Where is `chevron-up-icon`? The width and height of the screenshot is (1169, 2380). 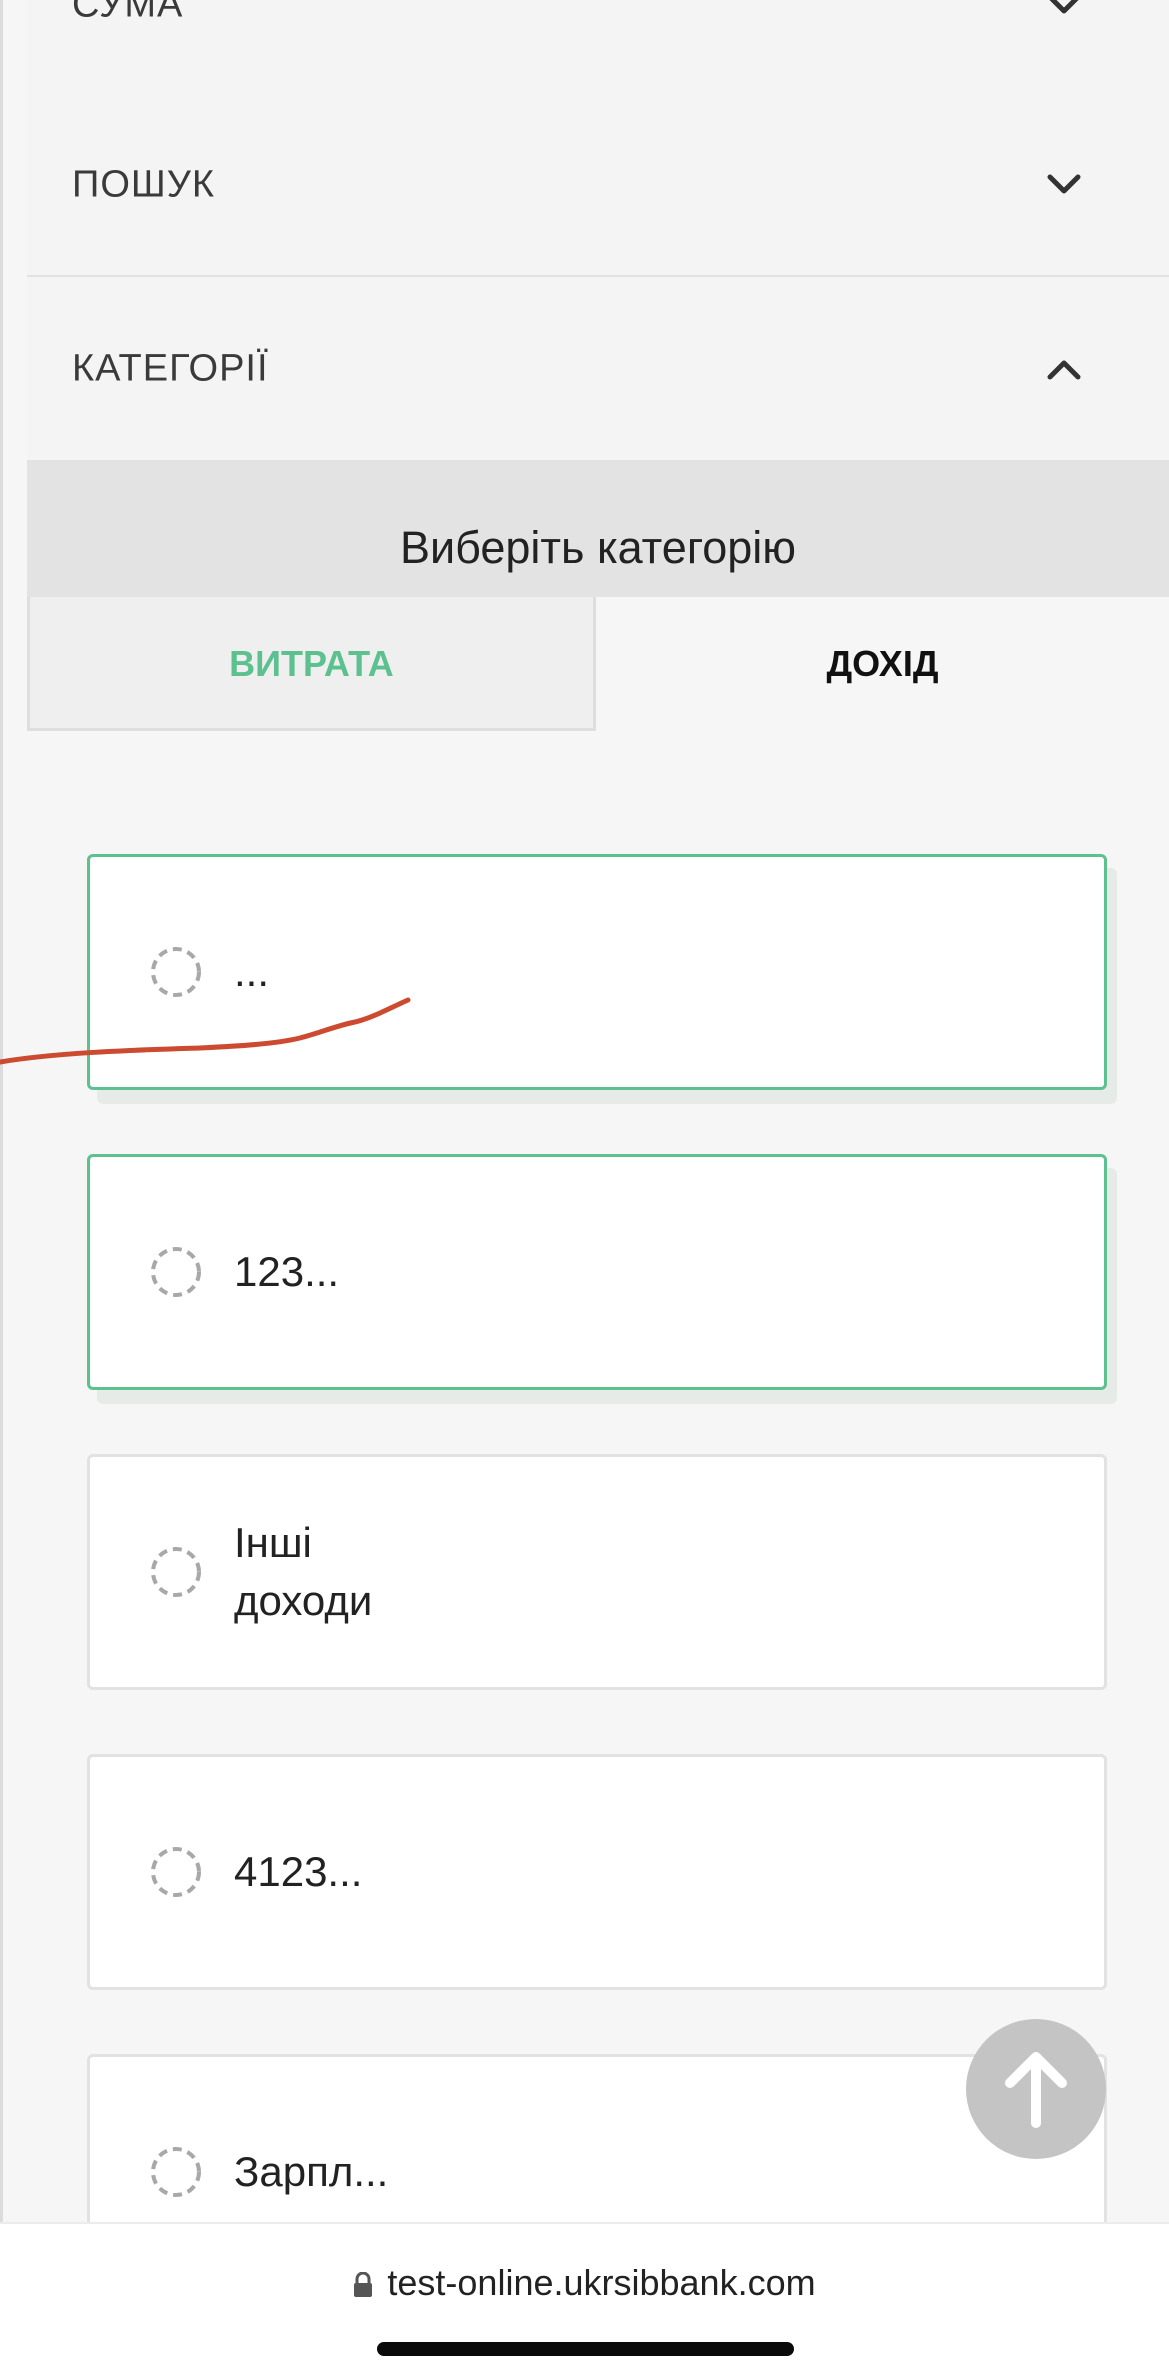 chevron-up-icon is located at coordinates (1064, 369).